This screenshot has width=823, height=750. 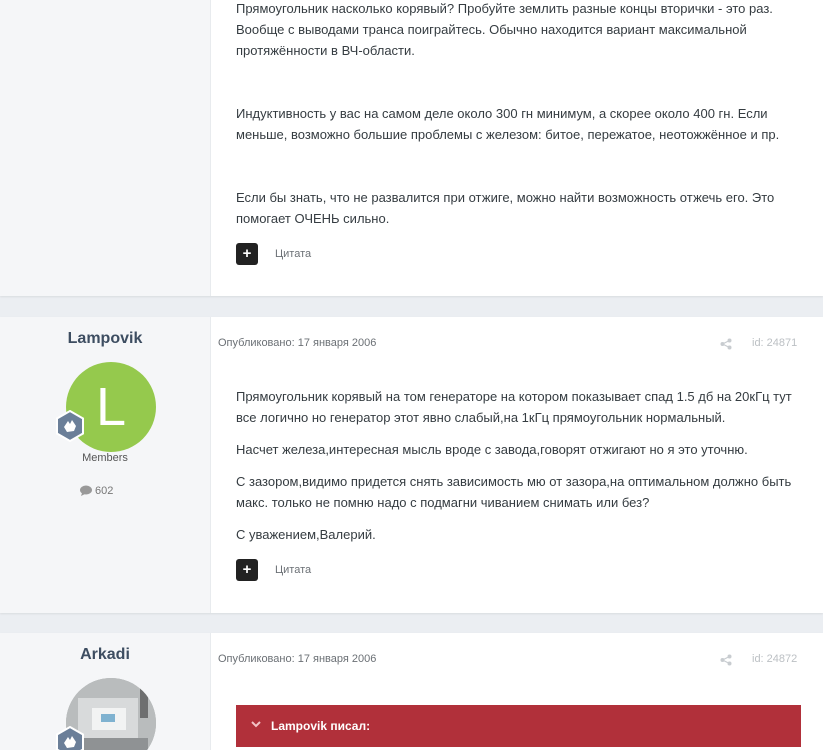 What do you see at coordinates (774, 659) in the screenshot?
I see `post-id: id: 24872` at bounding box center [774, 659].